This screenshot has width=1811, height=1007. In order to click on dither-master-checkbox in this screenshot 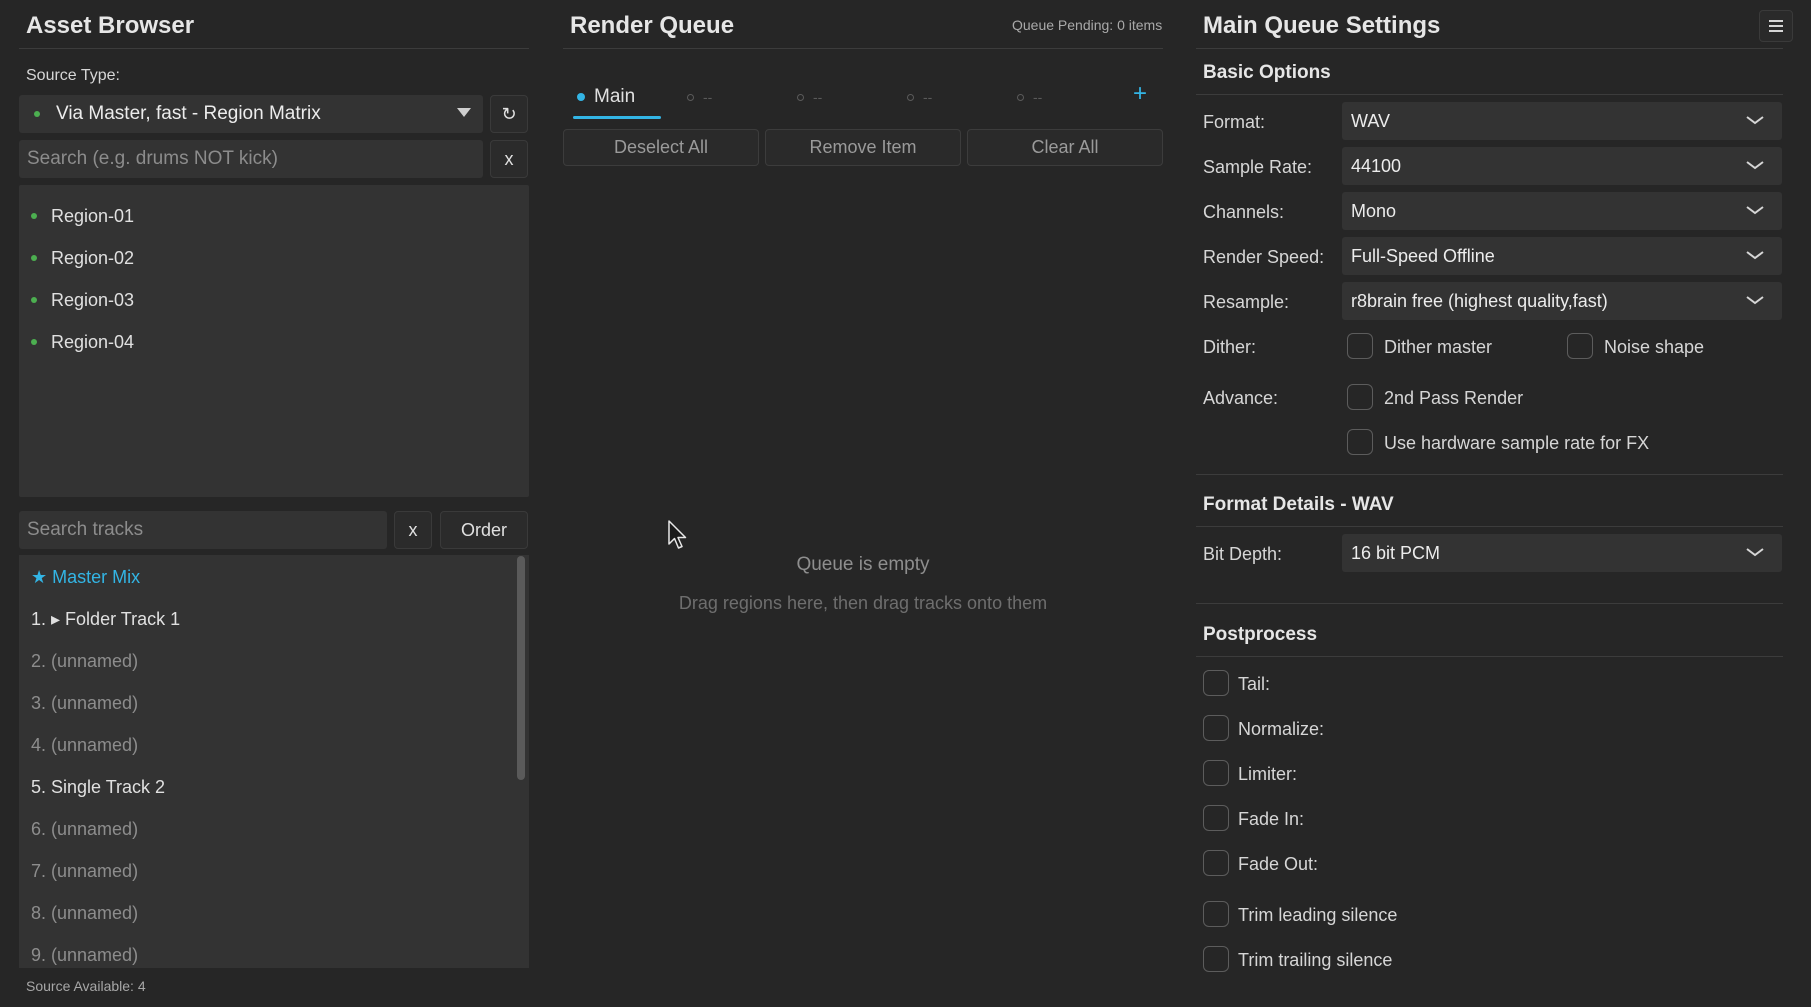, I will do `click(1360, 346)`.